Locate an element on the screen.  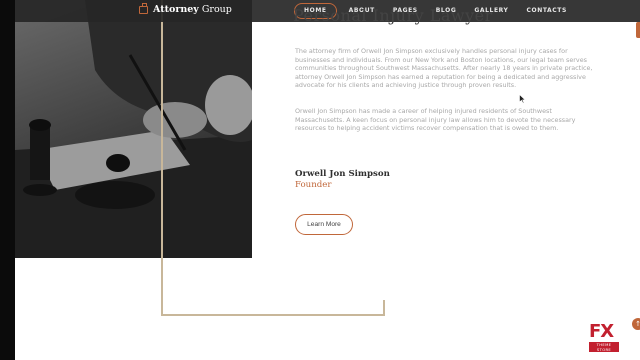
watermark-logo: FX is located at coordinates (601, 331).